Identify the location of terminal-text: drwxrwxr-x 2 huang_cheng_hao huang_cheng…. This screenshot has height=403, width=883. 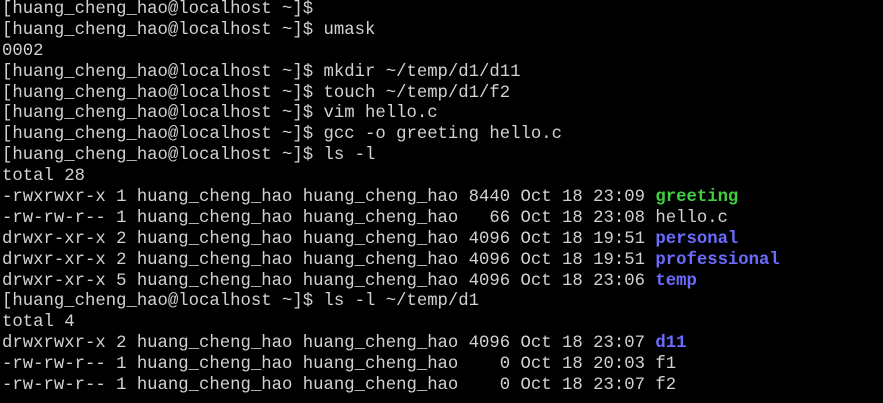
(329, 344).